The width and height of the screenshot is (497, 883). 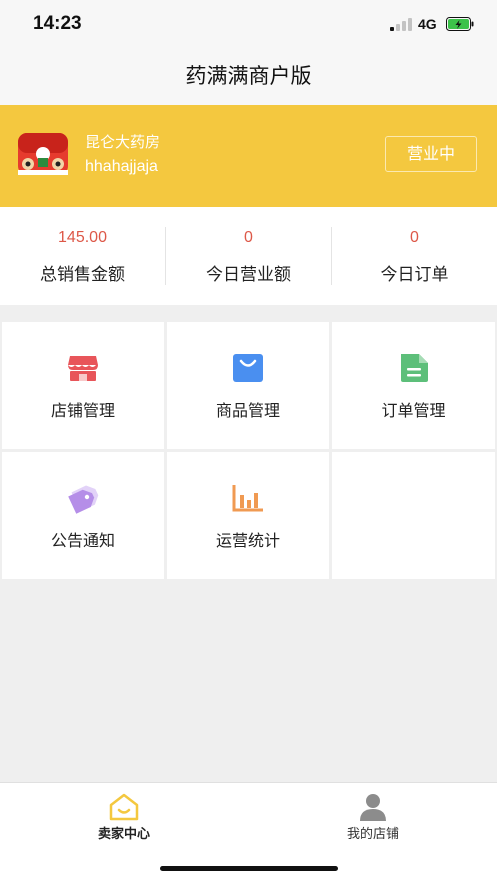 What do you see at coordinates (124, 807) in the screenshot?
I see `home-icon` at bounding box center [124, 807].